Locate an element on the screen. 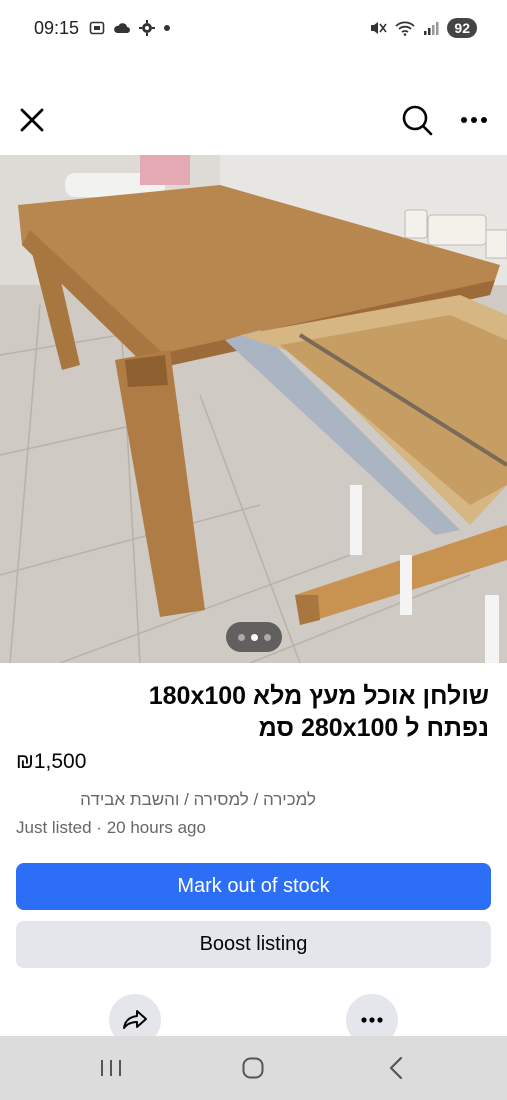 This screenshot has width=507, height=1100. signal-icon is located at coordinates (431, 28).